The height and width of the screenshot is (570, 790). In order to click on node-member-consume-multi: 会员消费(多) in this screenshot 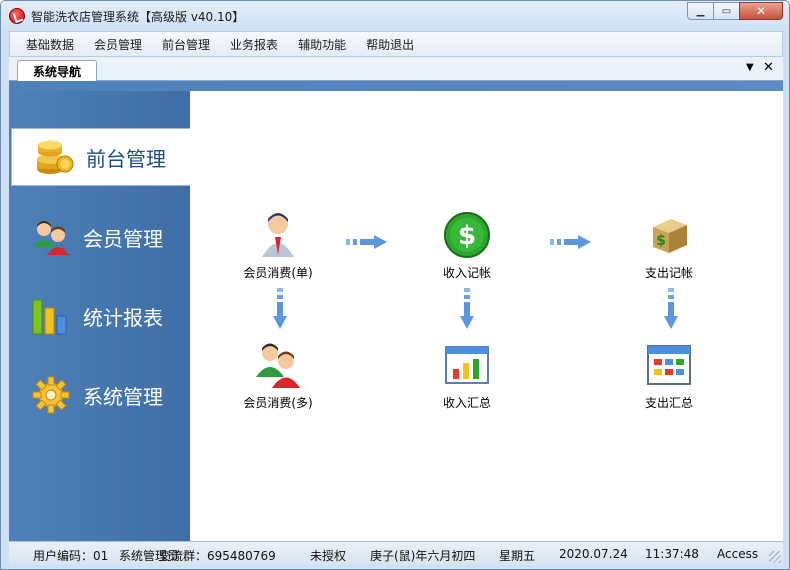, I will do `click(278, 376)`.